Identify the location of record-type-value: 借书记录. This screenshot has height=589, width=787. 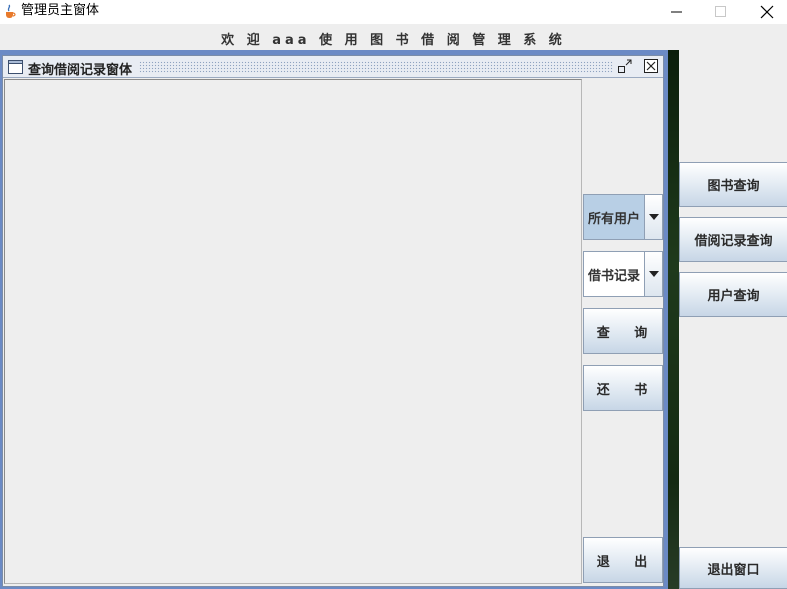
(613, 276).